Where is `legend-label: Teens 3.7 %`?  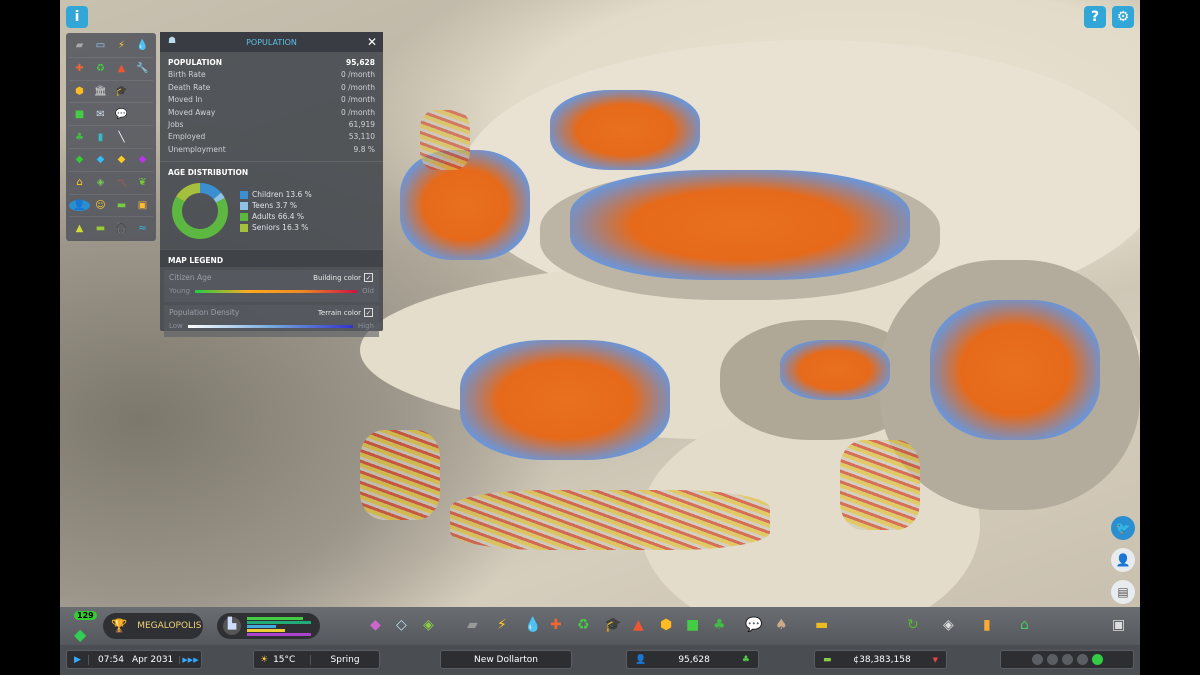 legend-label: Teens 3.7 % is located at coordinates (275, 206).